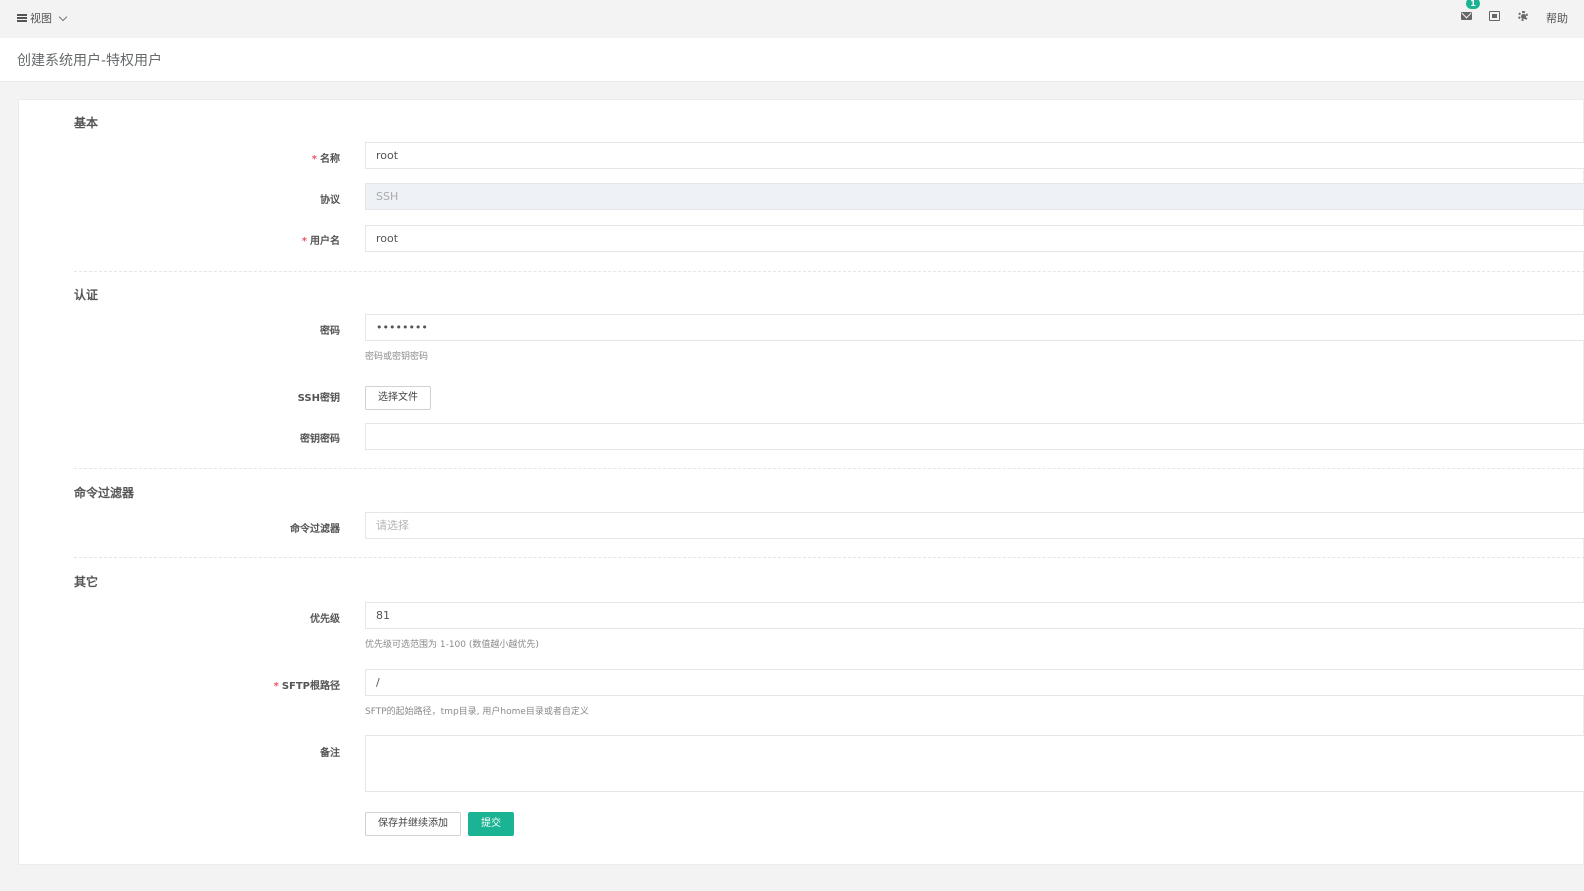 Image resolution: width=1584 pixels, height=891 pixels. Describe the element at coordinates (413, 824) in the screenshot. I see `save-continue-button: 保存并继续添加` at that location.